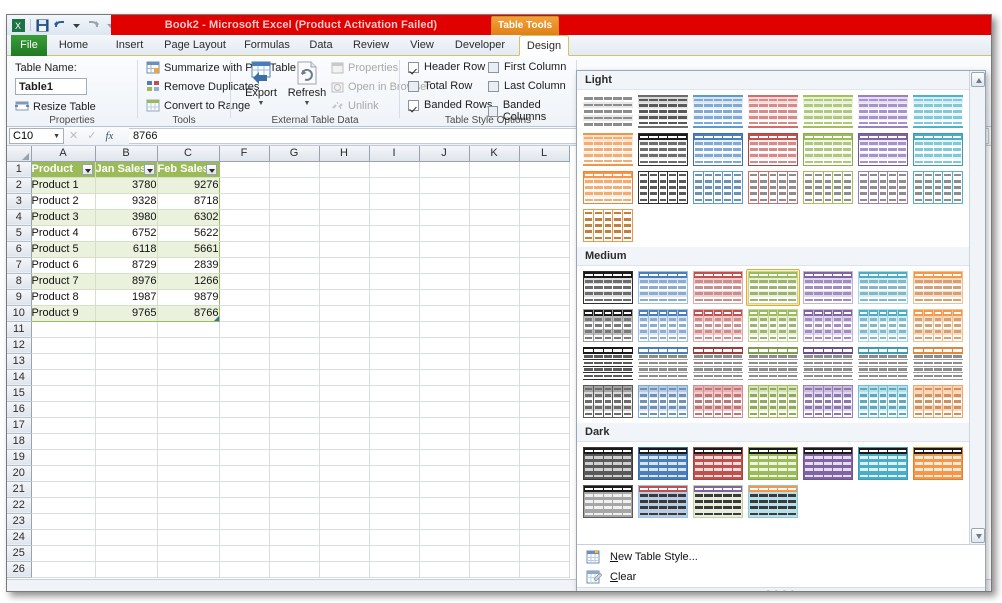  What do you see at coordinates (126, 281) in the screenshot?
I see `table-data-cell: 8976` at bounding box center [126, 281].